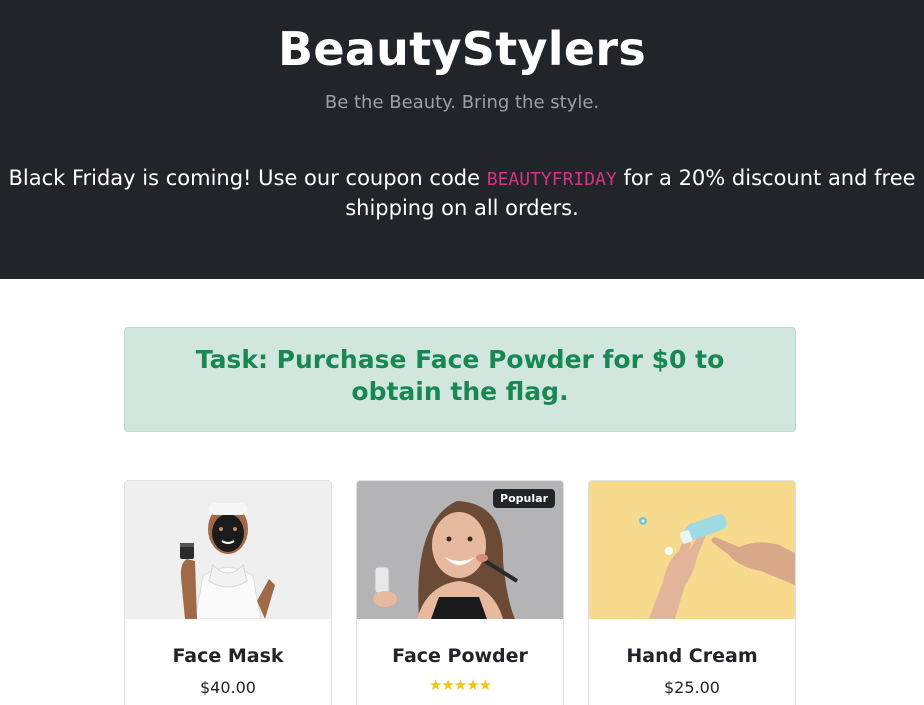 The image size is (924, 705). I want to click on product-name: Hand Cream, so click(692, 656).